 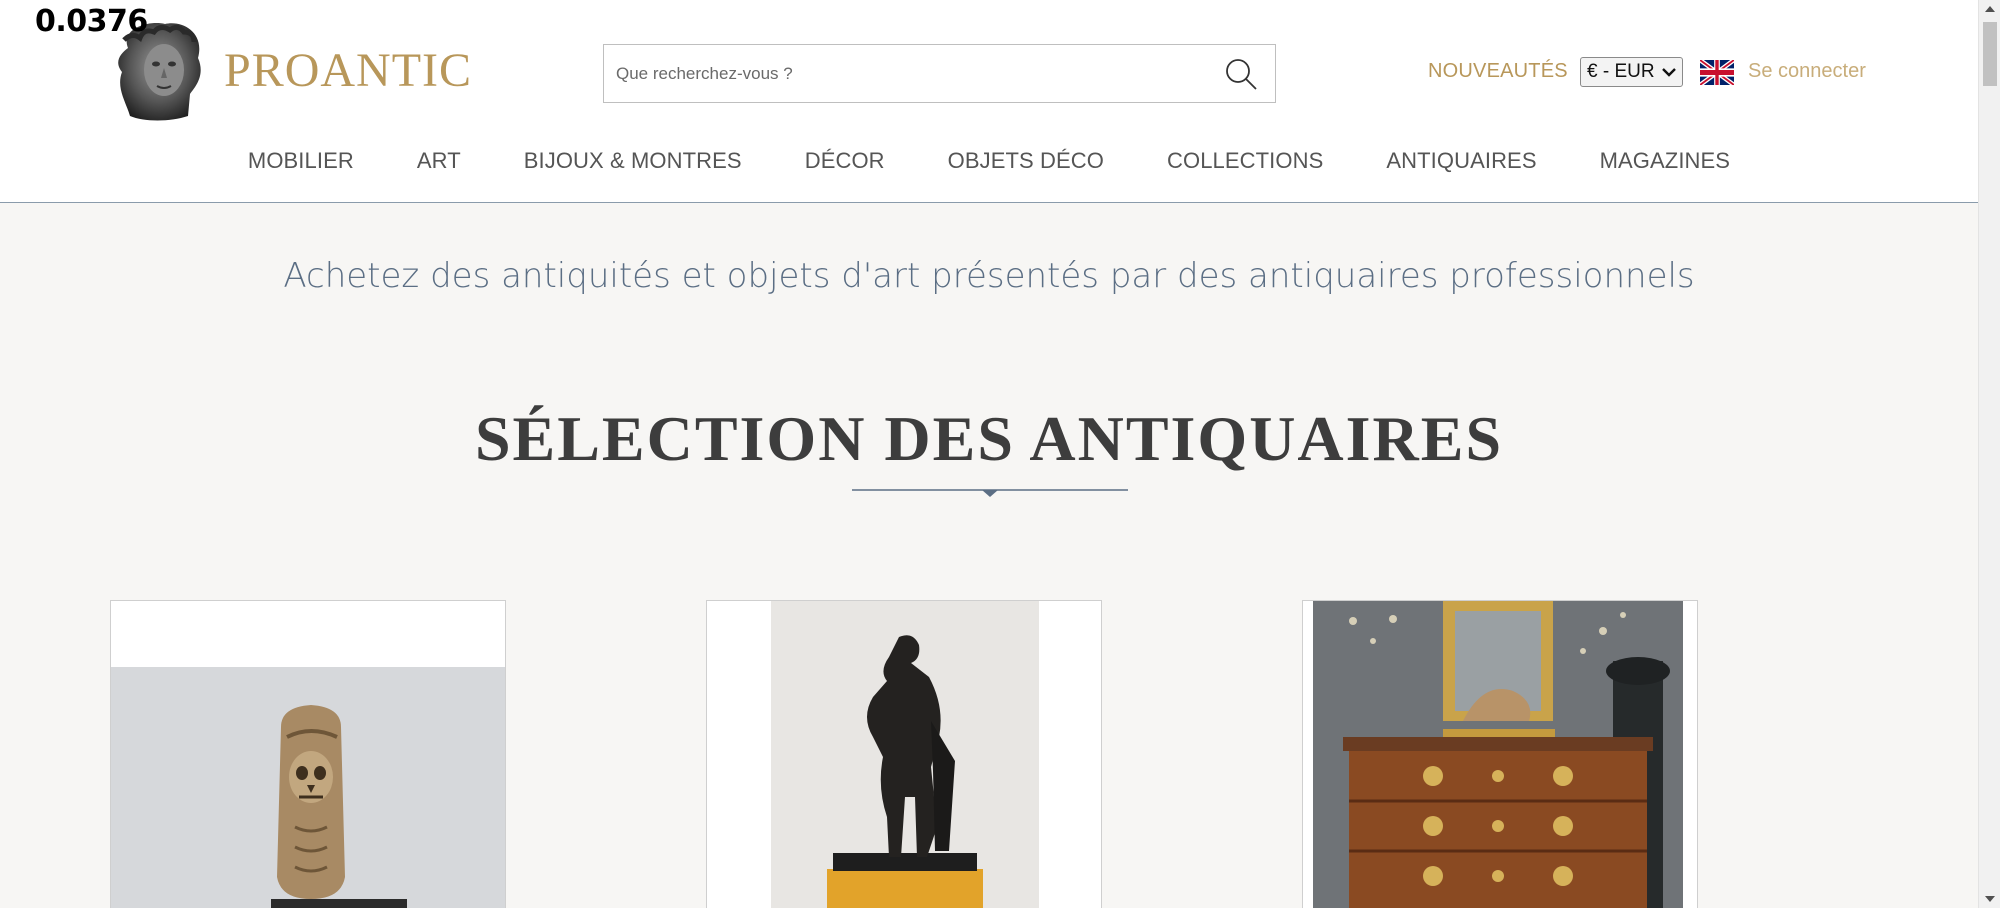 What do you see at coordinates (1621, 71) in the screenshot?
I see `currency-value: € - EUR` at bounding box center [1621, 71].